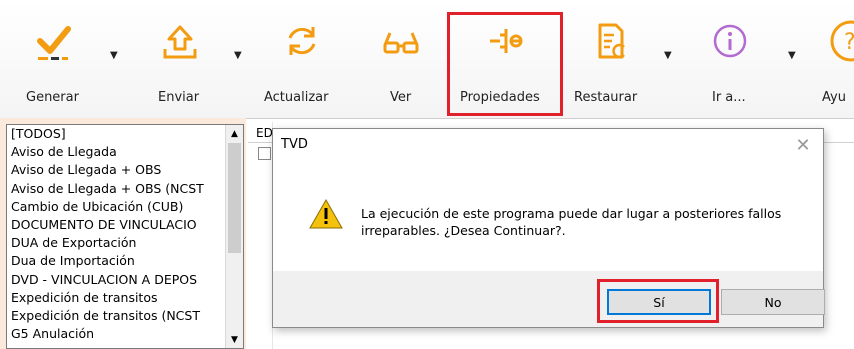 The width and height of the screenshot is (854, 349). I want to click on dialog-titlebar: TVD ✕, so click(548, 145).